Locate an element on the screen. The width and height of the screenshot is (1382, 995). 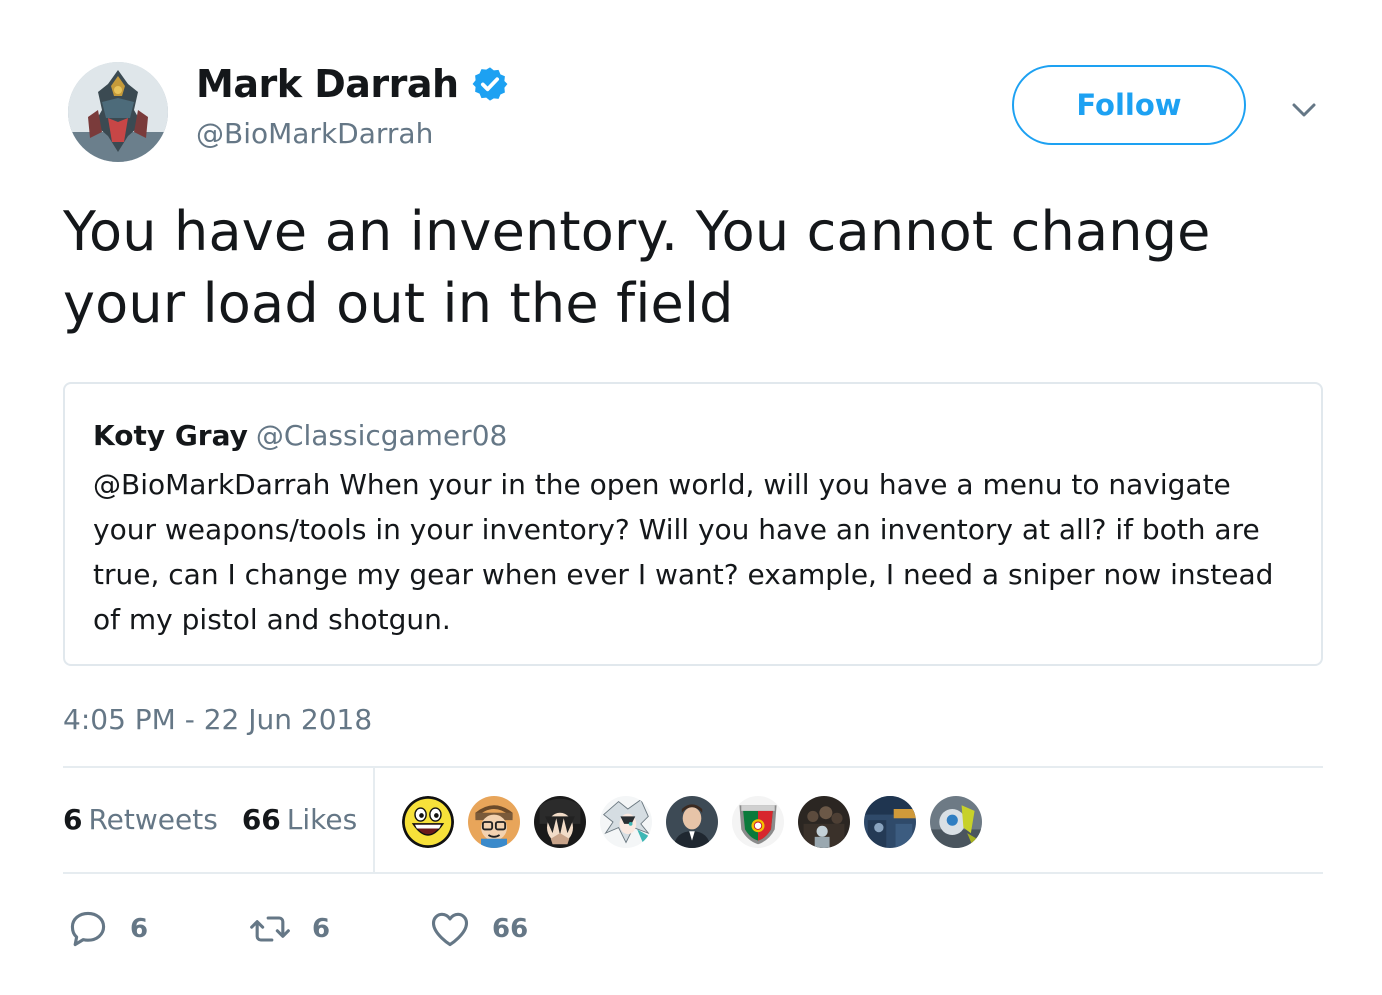
anime-dark-avatar is located at coordinates (560, 822).